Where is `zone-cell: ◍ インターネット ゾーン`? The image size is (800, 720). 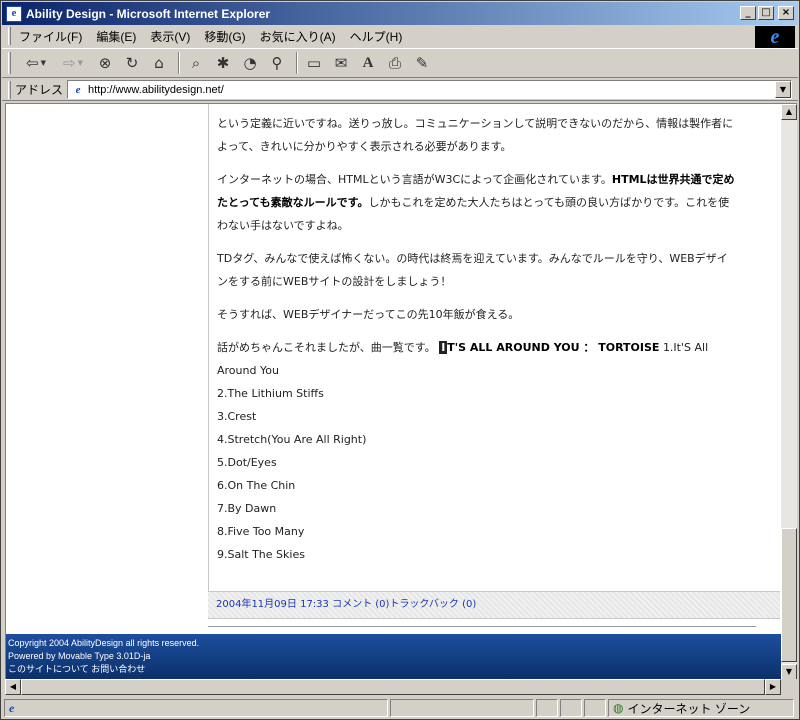
zone-cell: ◍ インターネット ゾーン is located at coordinates (701, 708).